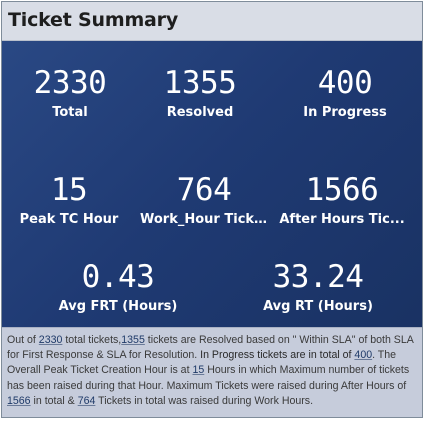  I want to click on summary-value-work-hours: 764, so click(86, 400).